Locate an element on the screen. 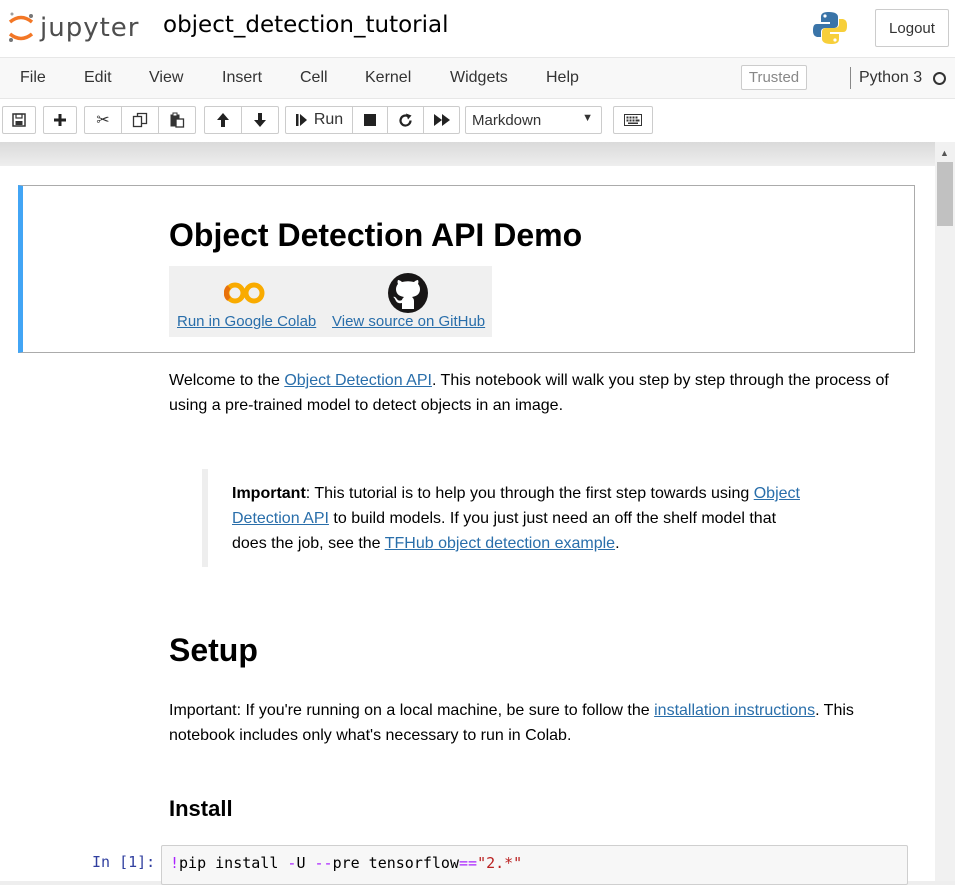 This screenshot has height=885, width=955. menu-kernel: Kernel is located at coordinates (388, 78).